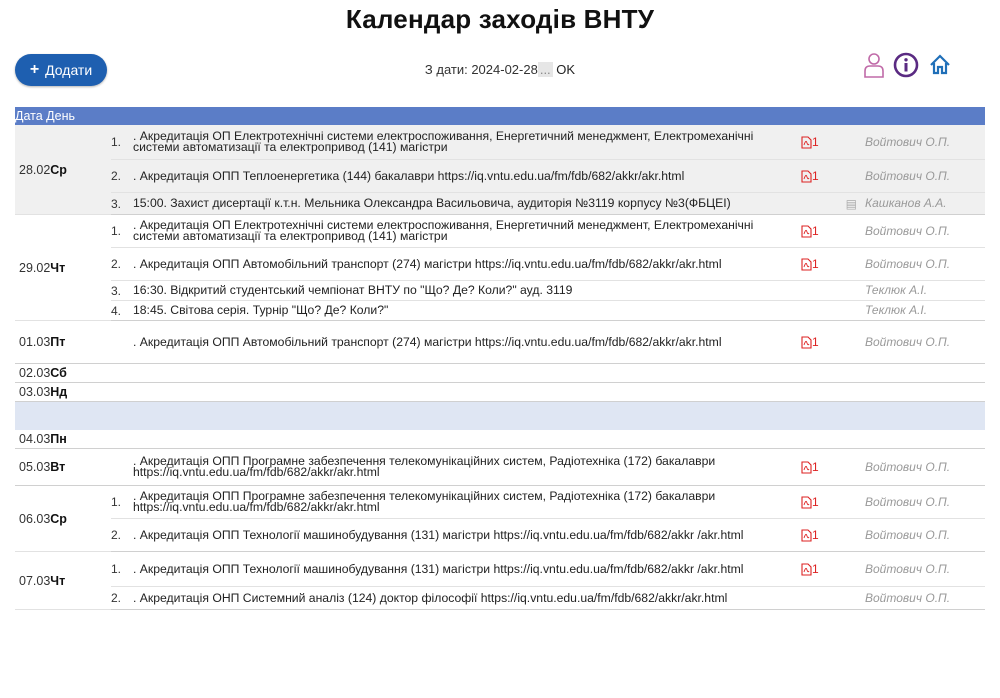 This screenshot has width=1000, height=698. I want to click on date-cell: 28.02Ср, so click(63, 170).